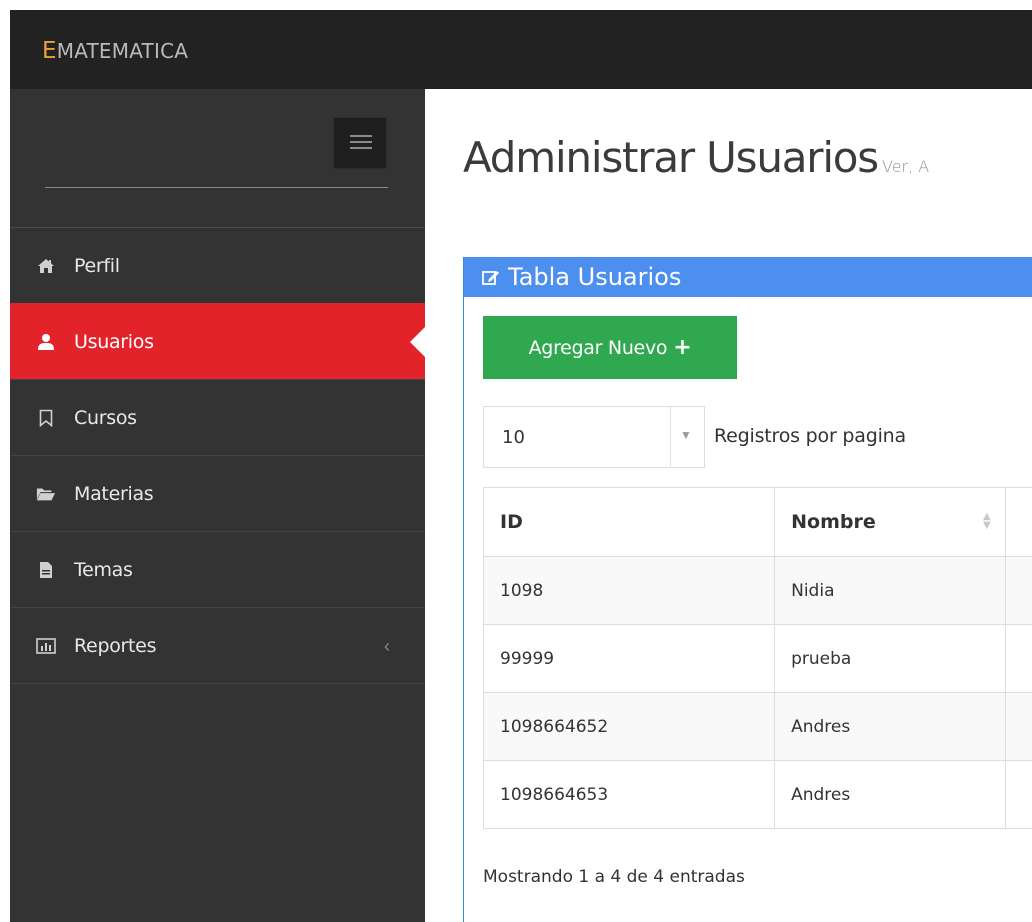  Describe the element at coordinates (46, 342) in the screenshot. I see `user-icon` at that location.